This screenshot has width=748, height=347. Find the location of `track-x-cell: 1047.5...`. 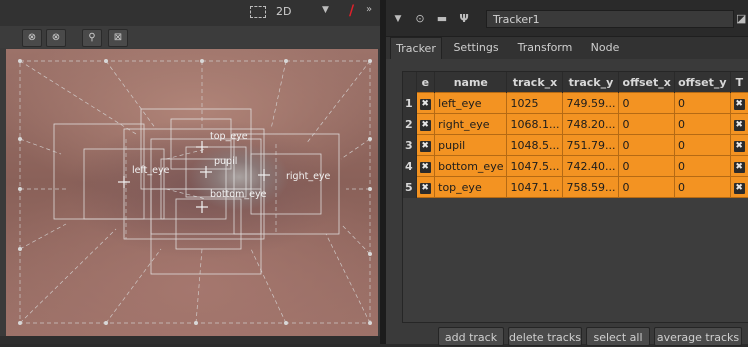

track-x-cell: 1047.5... is located at coordinates (535, 166).